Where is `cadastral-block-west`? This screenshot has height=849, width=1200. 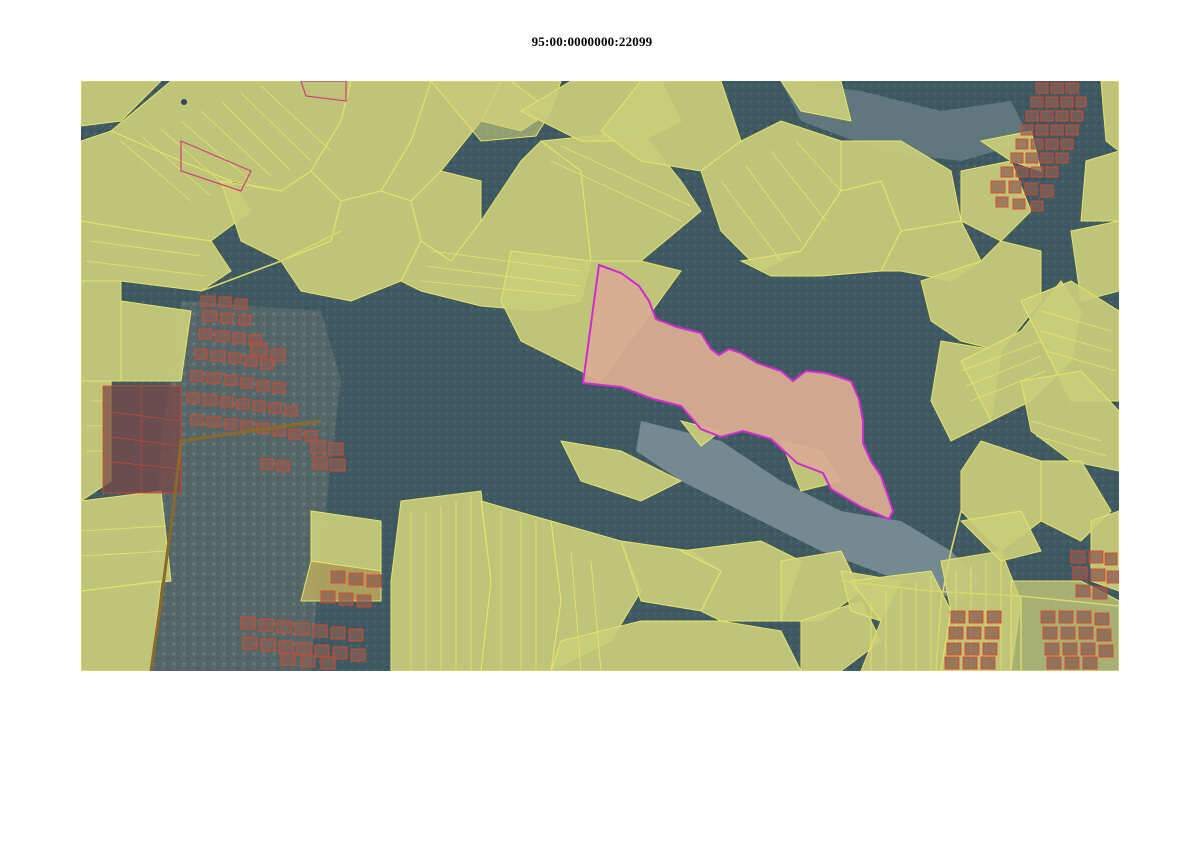
cadastral-block-west is located at coordinates (142, 439).